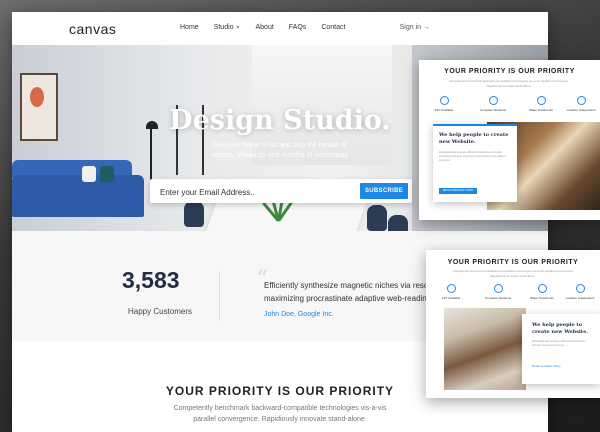  Describe the element at coordinates (474, 138) in the screenshot. I see `card1-box-title: We help people to create new Website.` at that location.